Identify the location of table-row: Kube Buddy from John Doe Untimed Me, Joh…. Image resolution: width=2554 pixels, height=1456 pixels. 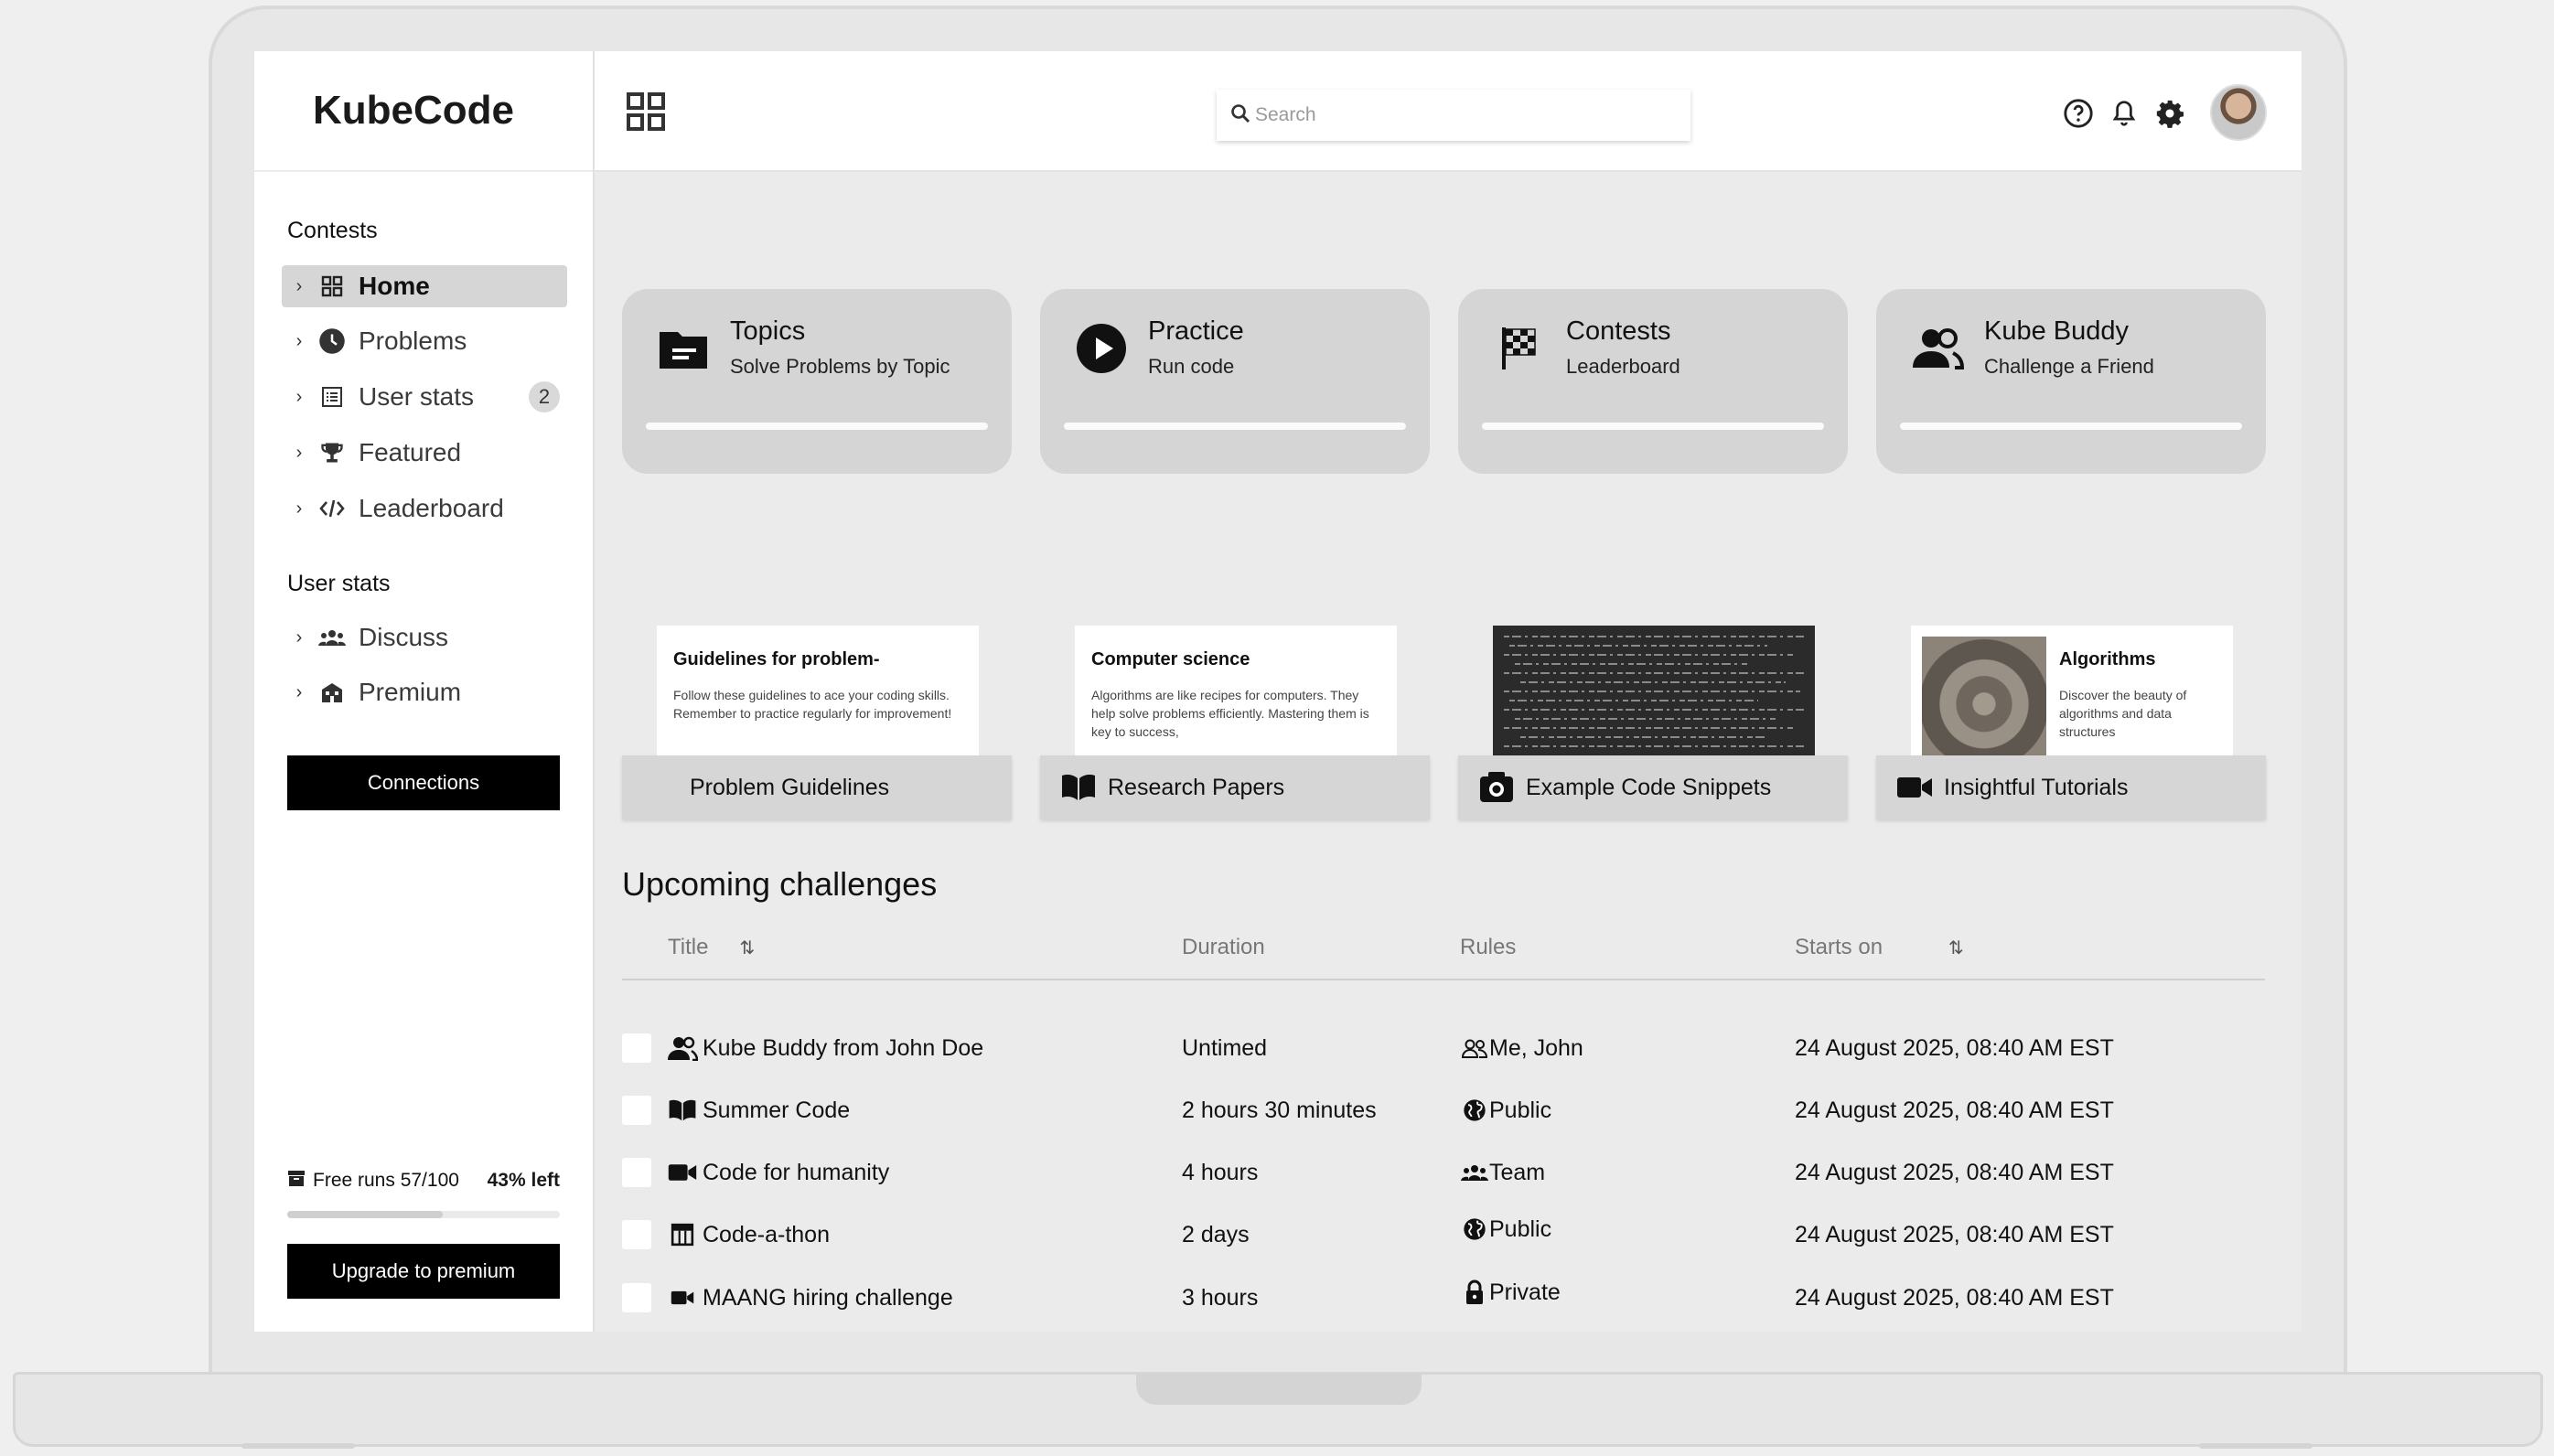
(1443, 1048).